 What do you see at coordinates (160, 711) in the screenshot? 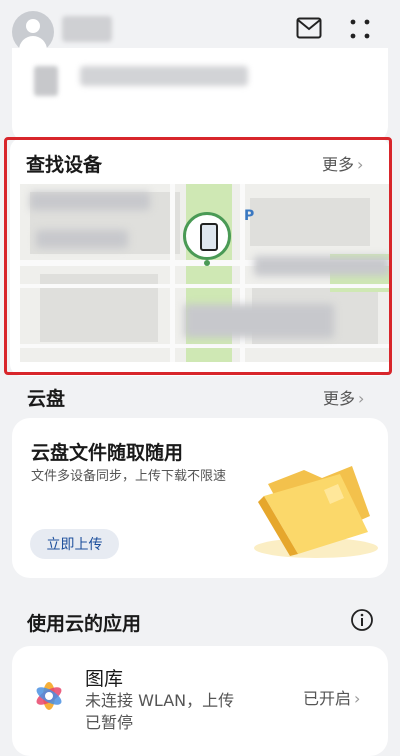
I see `gallery-sync-status: 未连接 WLAN，上传已暂停` at bounding box center [160, 711].